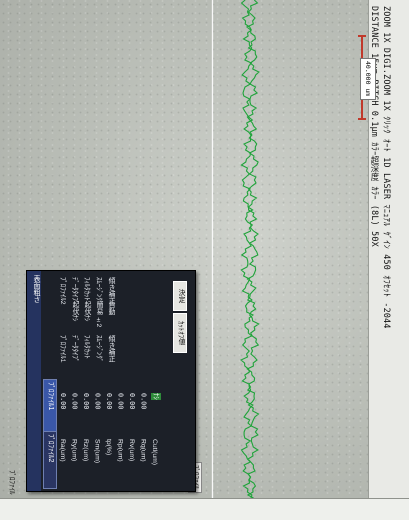 The width and height of the screenshot is (409, 520). What do you see at coordinates (154, 452) in the screenshot?
I see `param-name: Cutl(um)` at bounding box center [154, 452].